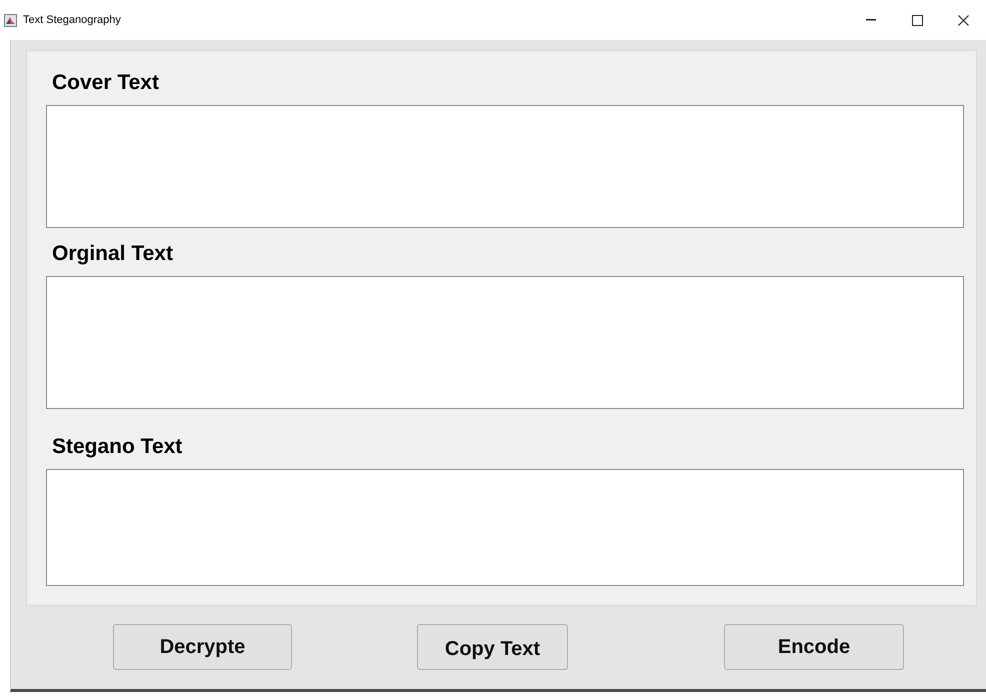 This screenshot has height=696, width=986. Describe the element at coordinates (963, 20) in the screenshot. I see `close-icon` at that location.